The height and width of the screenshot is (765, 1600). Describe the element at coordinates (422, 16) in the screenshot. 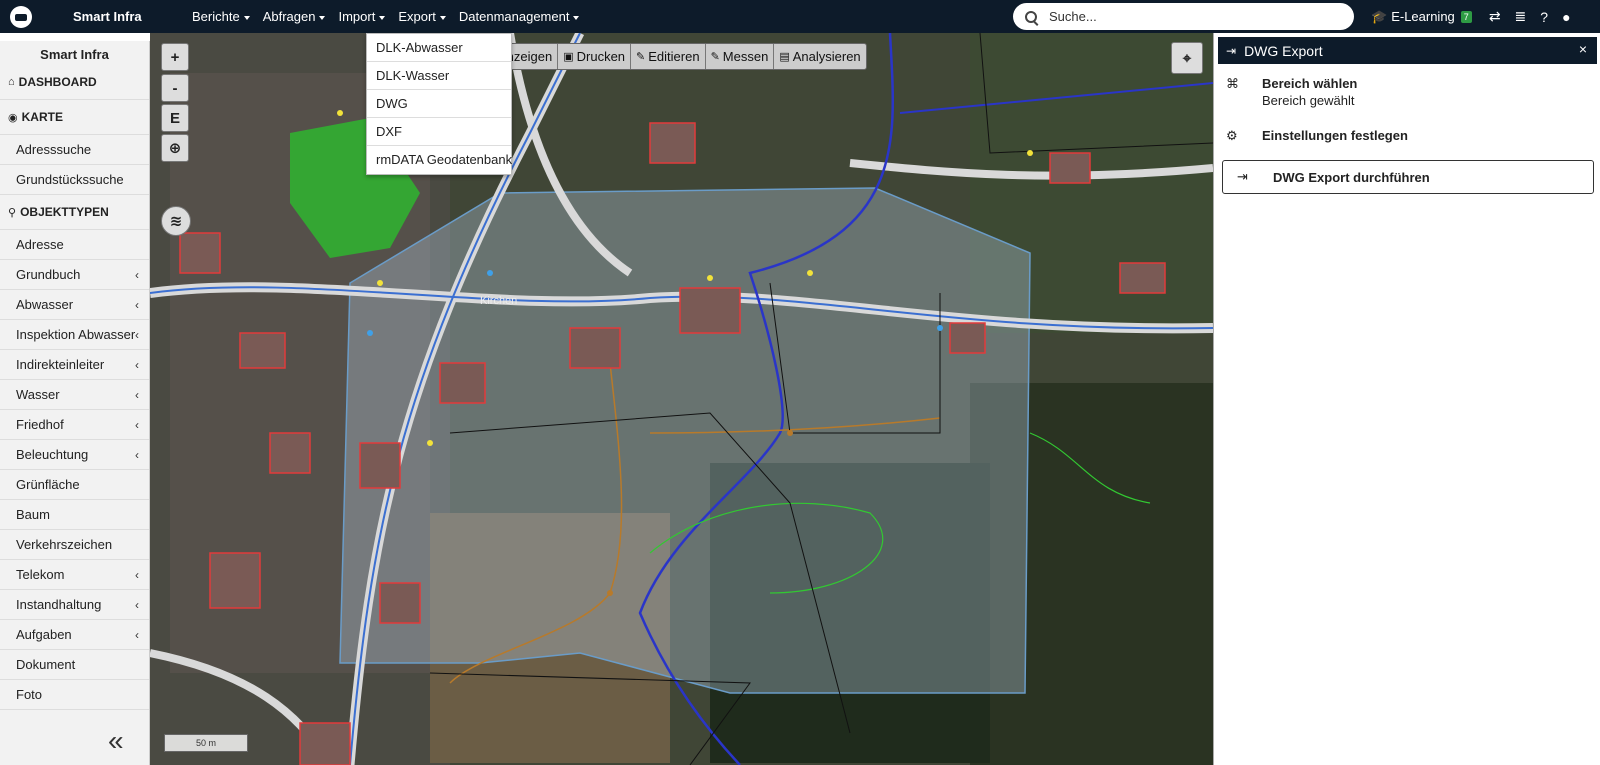

I see `nav-export: Export` at that location.